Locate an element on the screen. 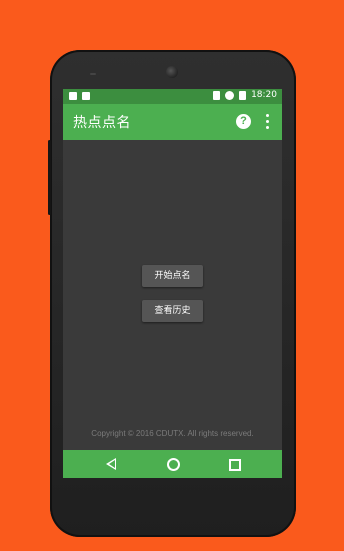 This screenshot has height=551, width=344. view-history-button: 查看历史 is located at coordinates (172, 311).